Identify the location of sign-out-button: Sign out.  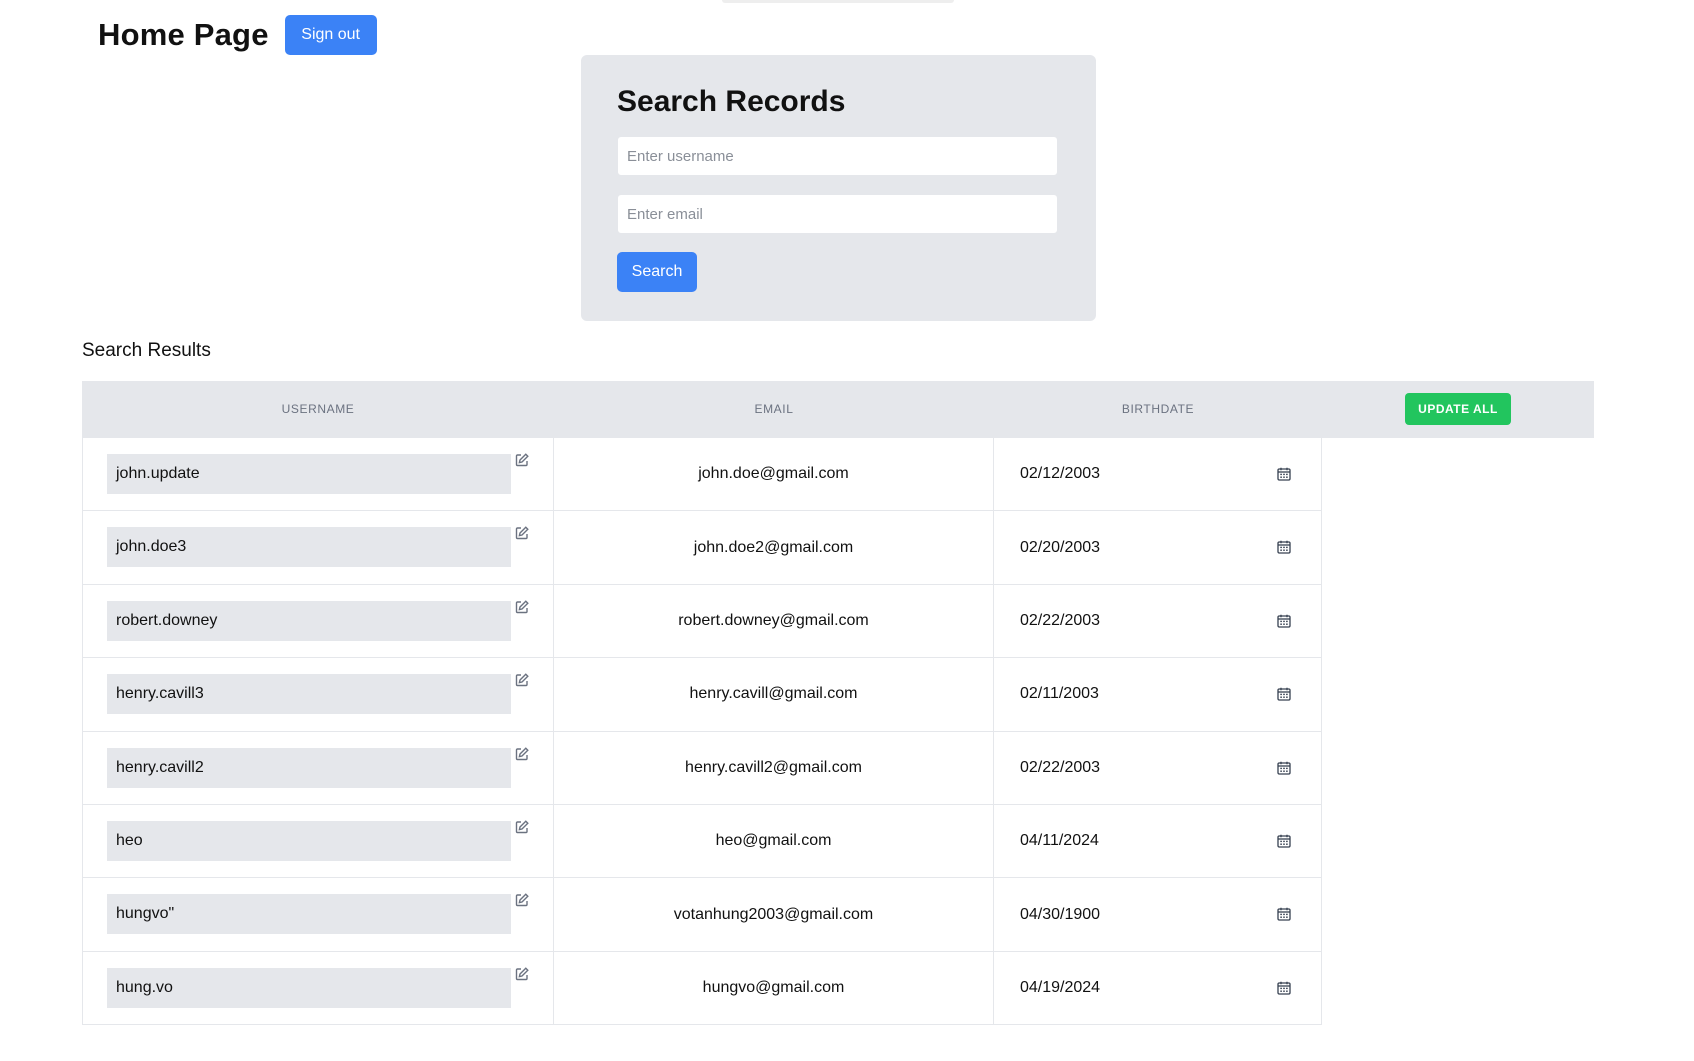
(330, 35).